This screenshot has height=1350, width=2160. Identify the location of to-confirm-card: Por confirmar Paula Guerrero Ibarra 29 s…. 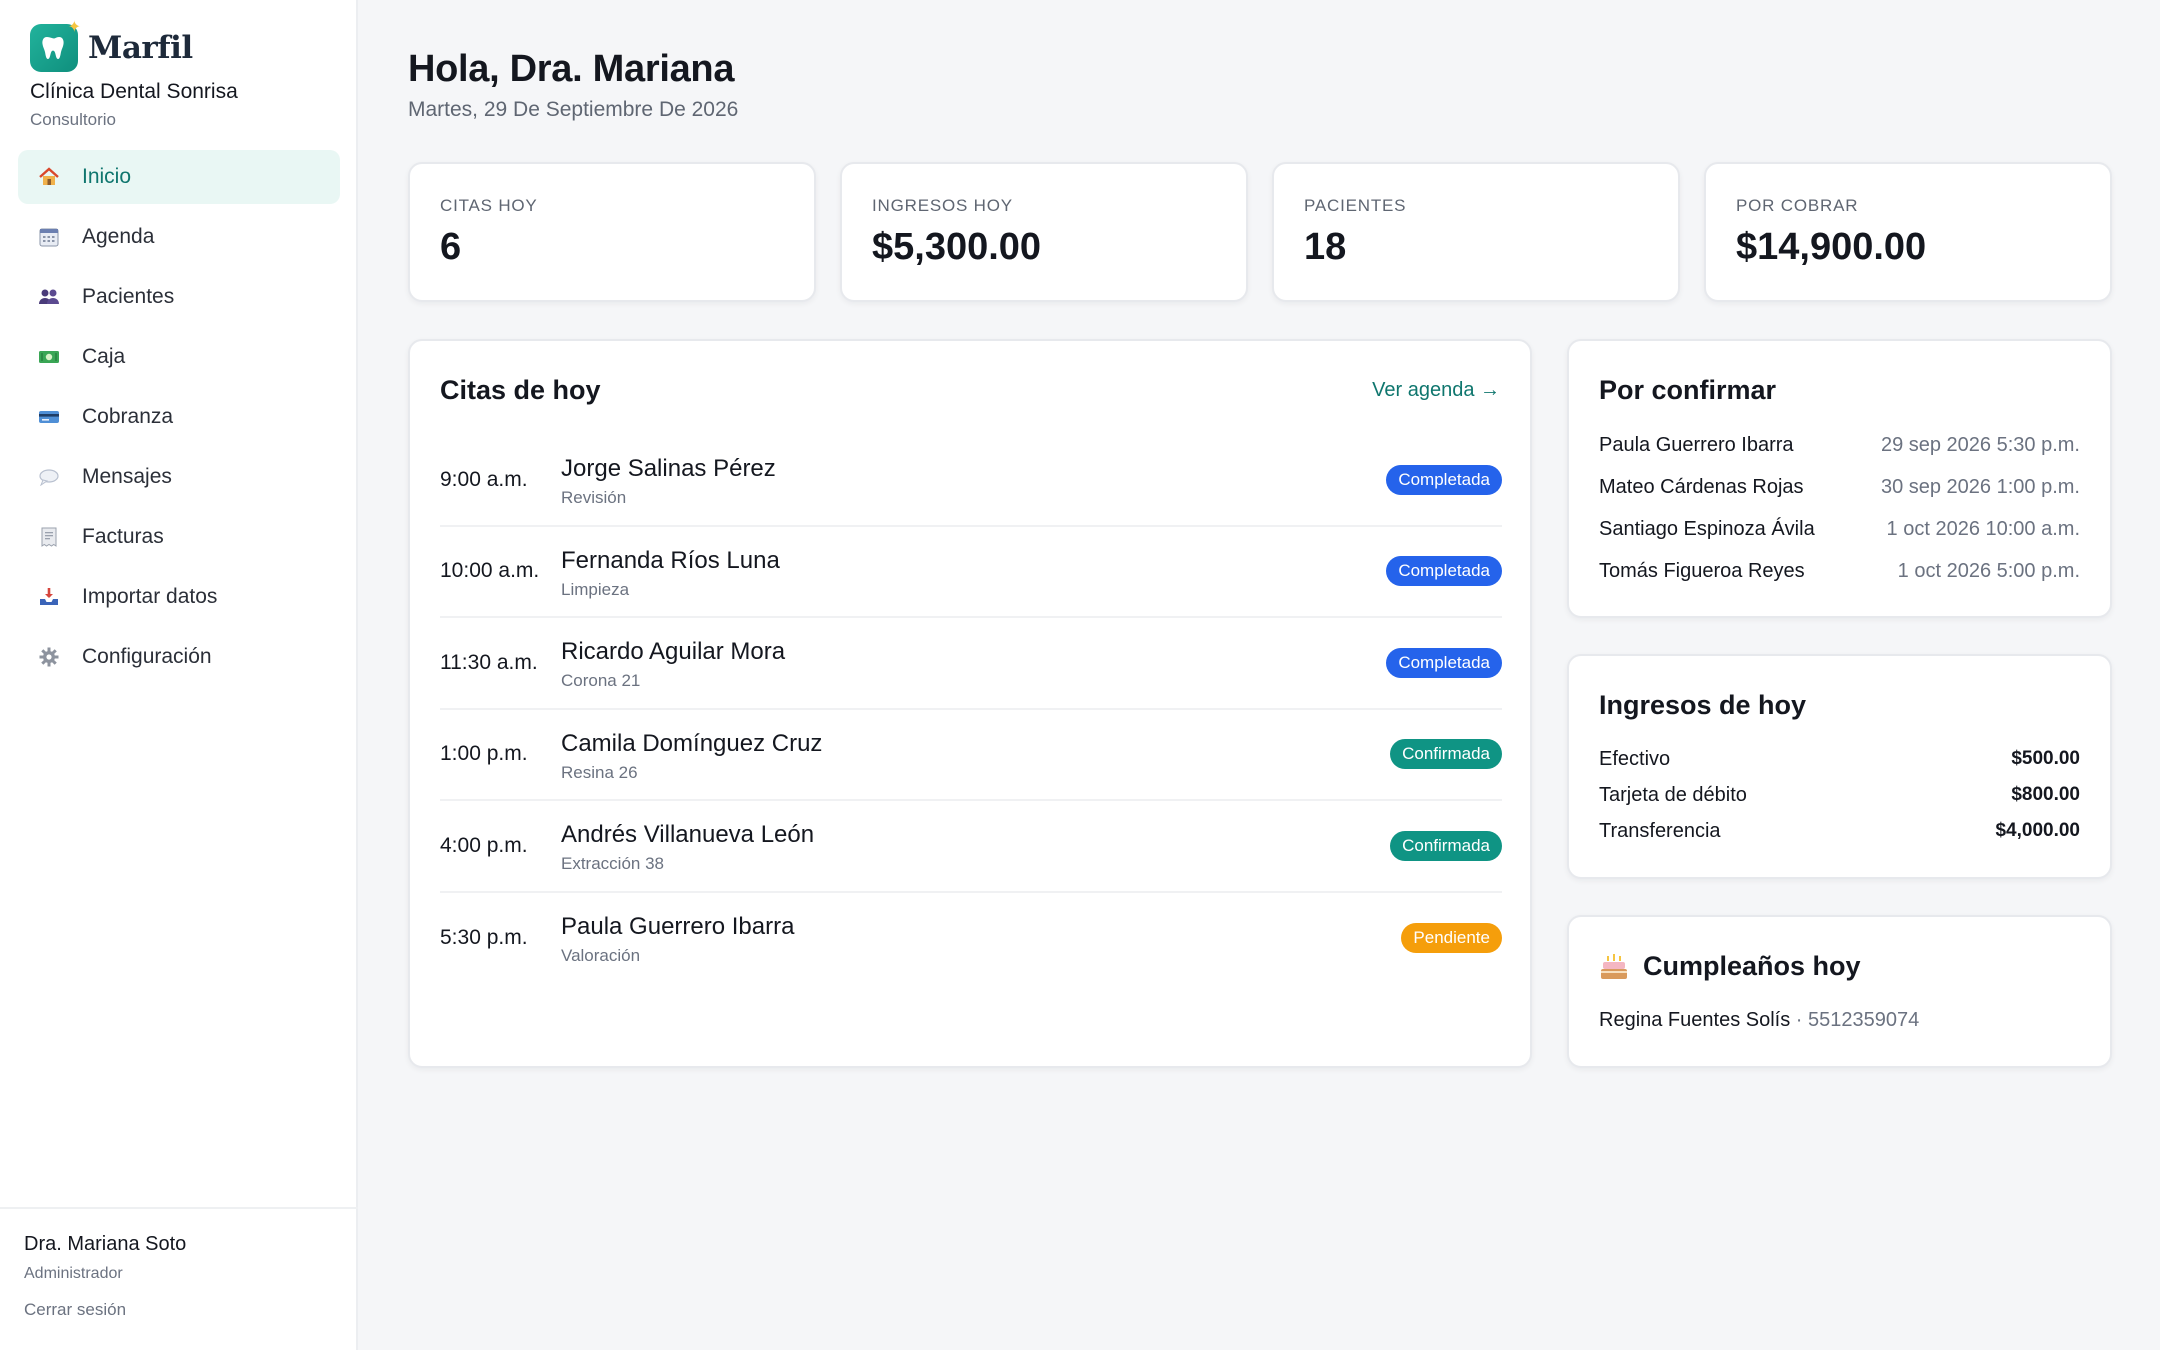
(1839, 478).